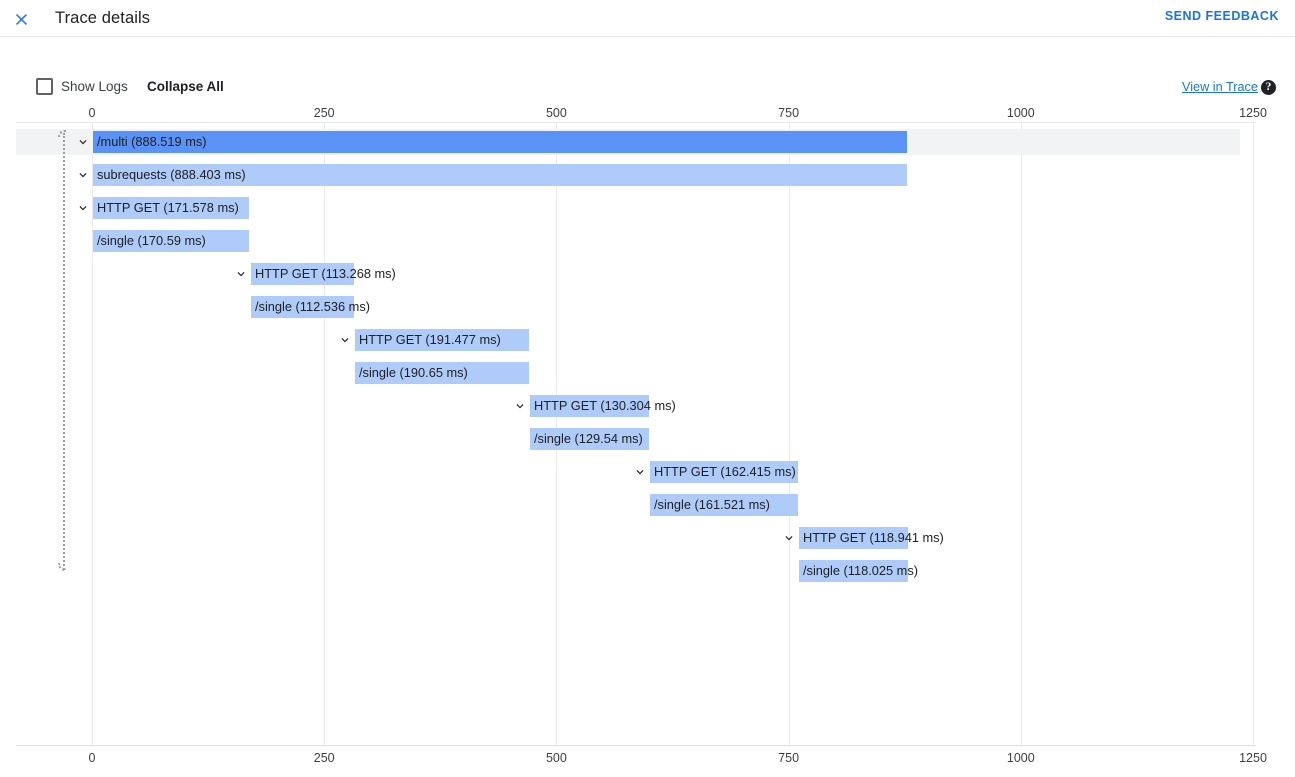 This screenshot has height=777, width=1295. What do you see at coordinates (647, 274) in the screenshot?
I see `span-row: HTTP GET (113.268 ms)` at bounding box center [647, 274].